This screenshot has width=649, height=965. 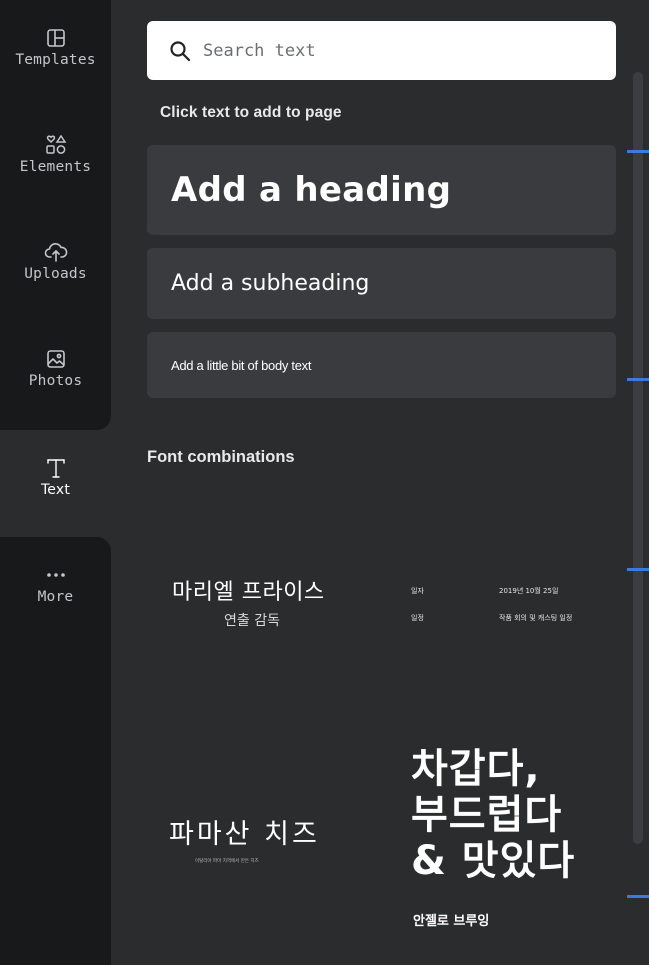 I want to click on add-heading-button: Add a heading, so click(x=381, y=190).